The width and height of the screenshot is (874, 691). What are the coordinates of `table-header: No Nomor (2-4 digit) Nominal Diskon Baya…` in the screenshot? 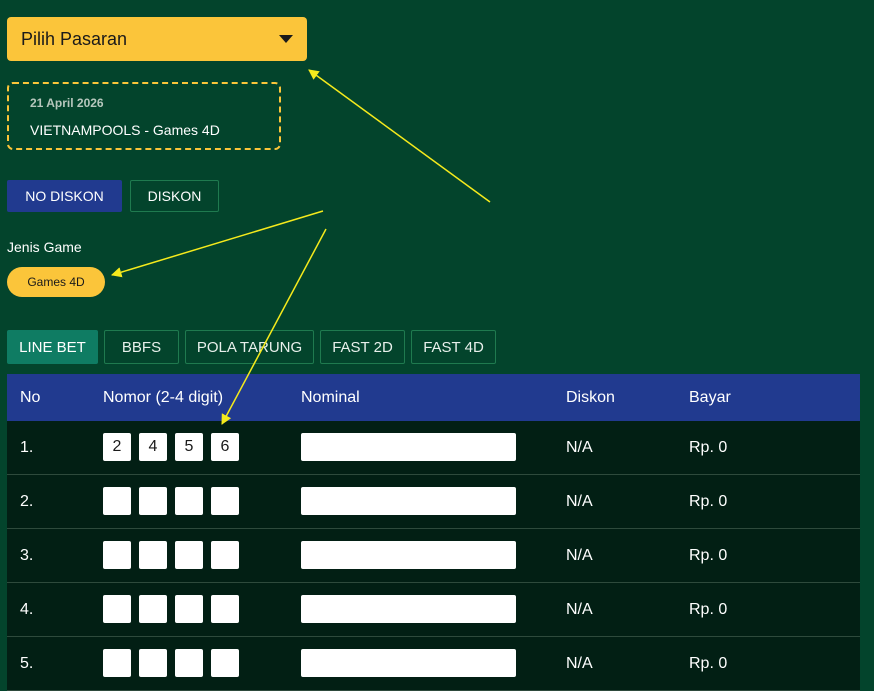 It's located at (433, 397).